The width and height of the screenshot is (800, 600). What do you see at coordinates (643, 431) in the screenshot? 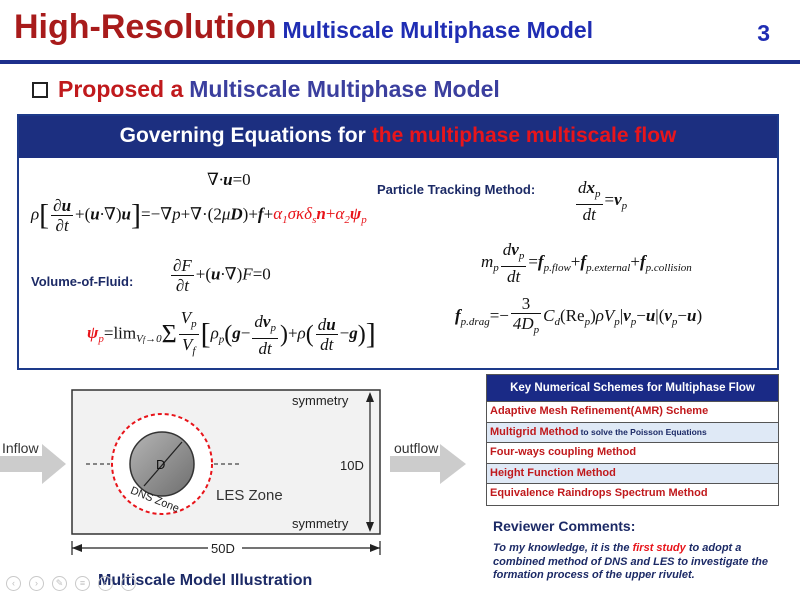
I see `scheme-extra-note: to solve the Poisson Equations` at bounding box center [643, 431].